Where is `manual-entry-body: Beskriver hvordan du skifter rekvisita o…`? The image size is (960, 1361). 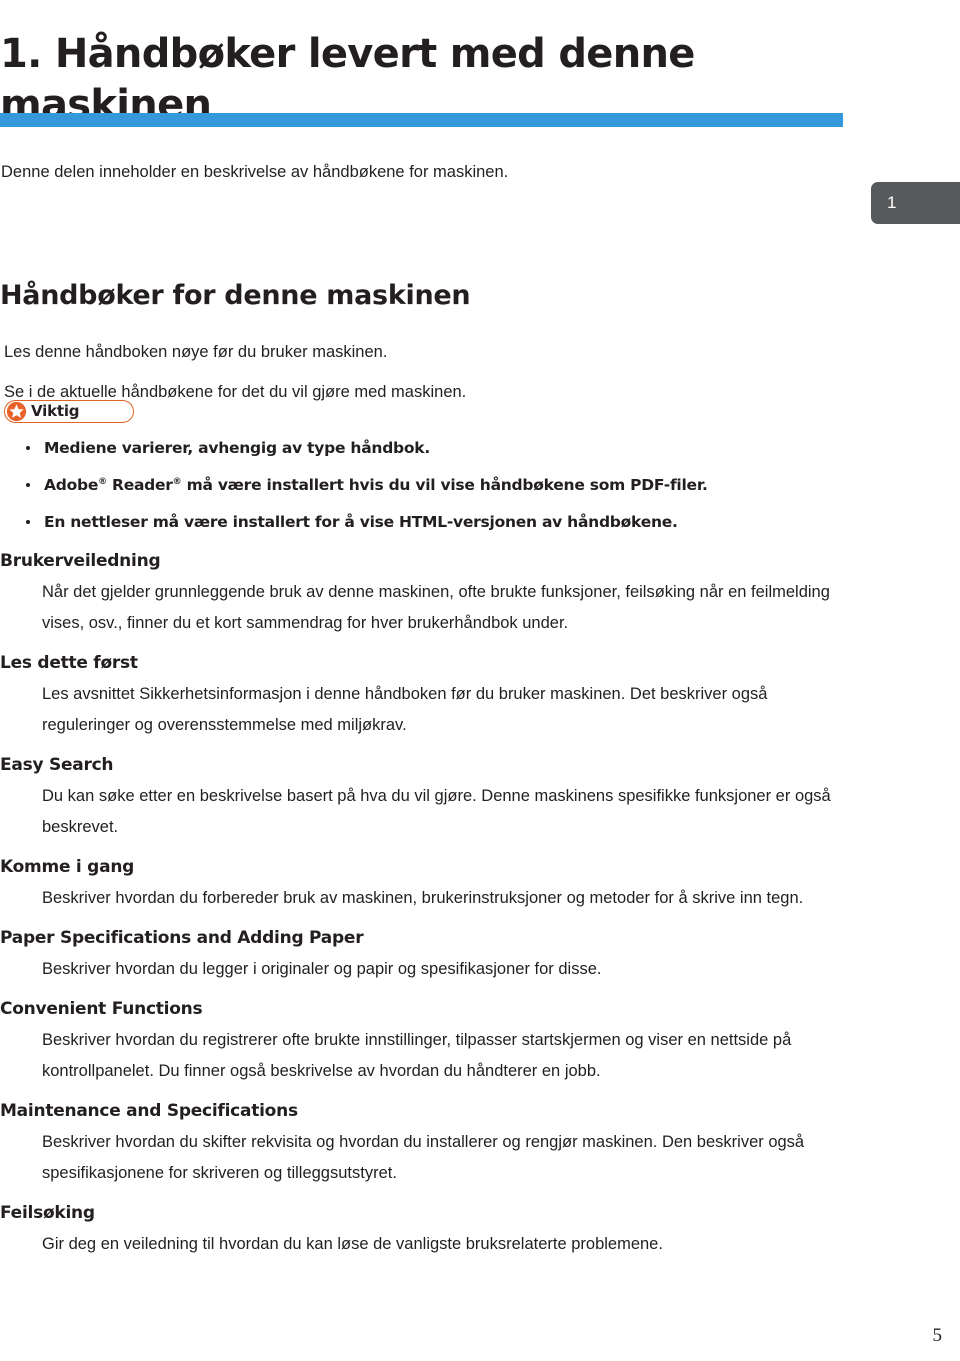
manual-entry-body: Beskriver hvordan du skifter rekvisita o… is located at coordinates (423, 1157).